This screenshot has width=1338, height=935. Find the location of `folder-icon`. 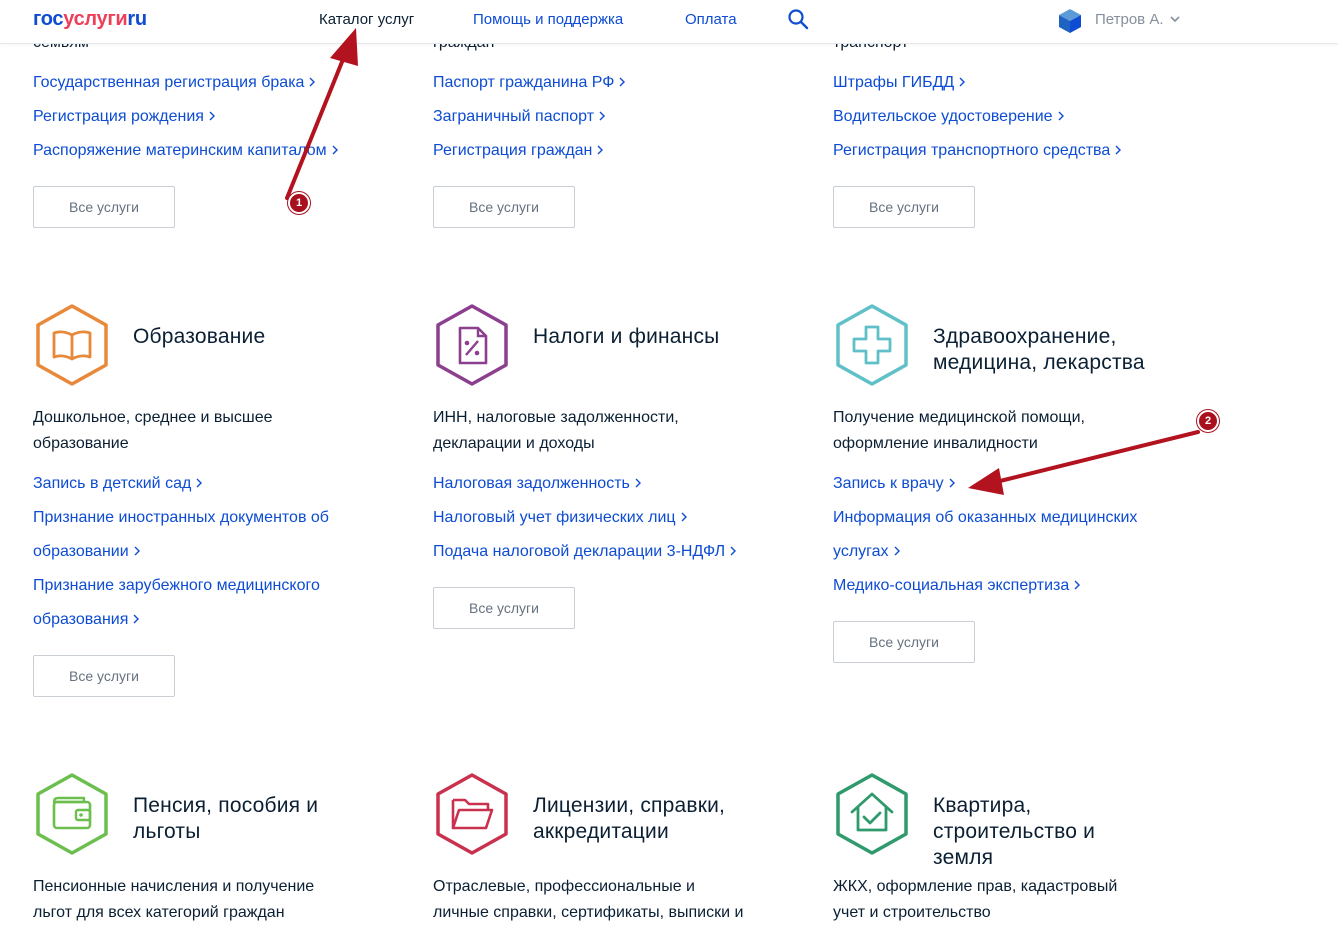

folder-icon is located at coordinates (472, 814).